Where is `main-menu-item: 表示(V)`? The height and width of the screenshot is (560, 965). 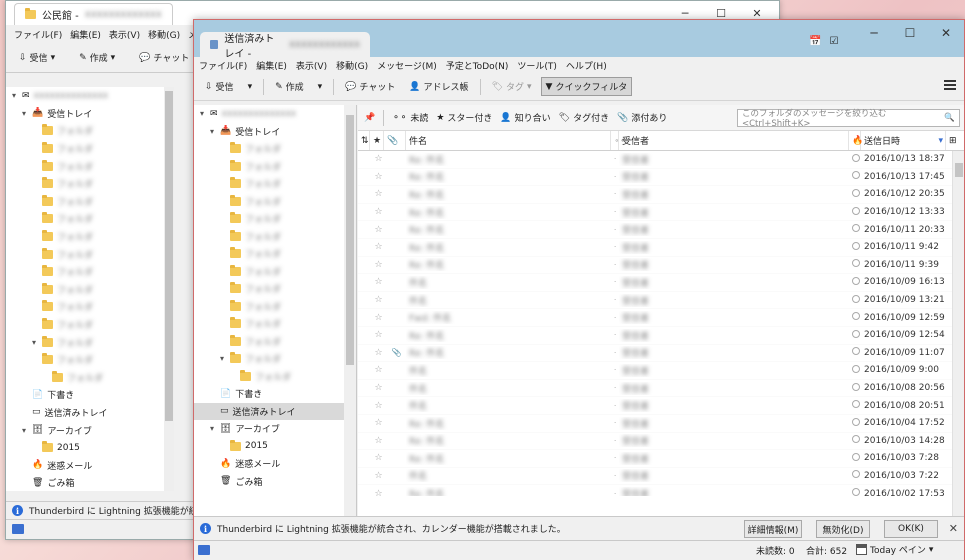 main-menu-item: 表示(V) is located at coordinates (311, 65).